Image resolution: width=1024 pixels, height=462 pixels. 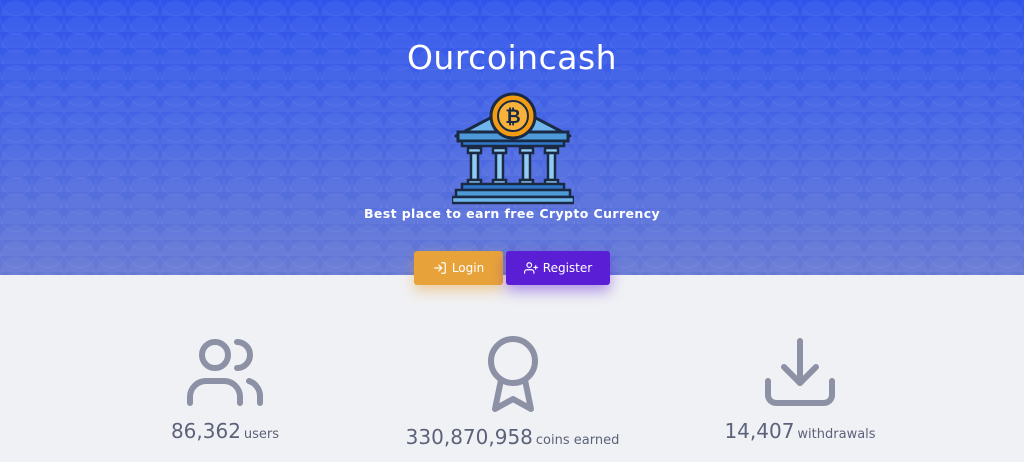 I want to click on register-label: Register, so click(x=567, y=268).